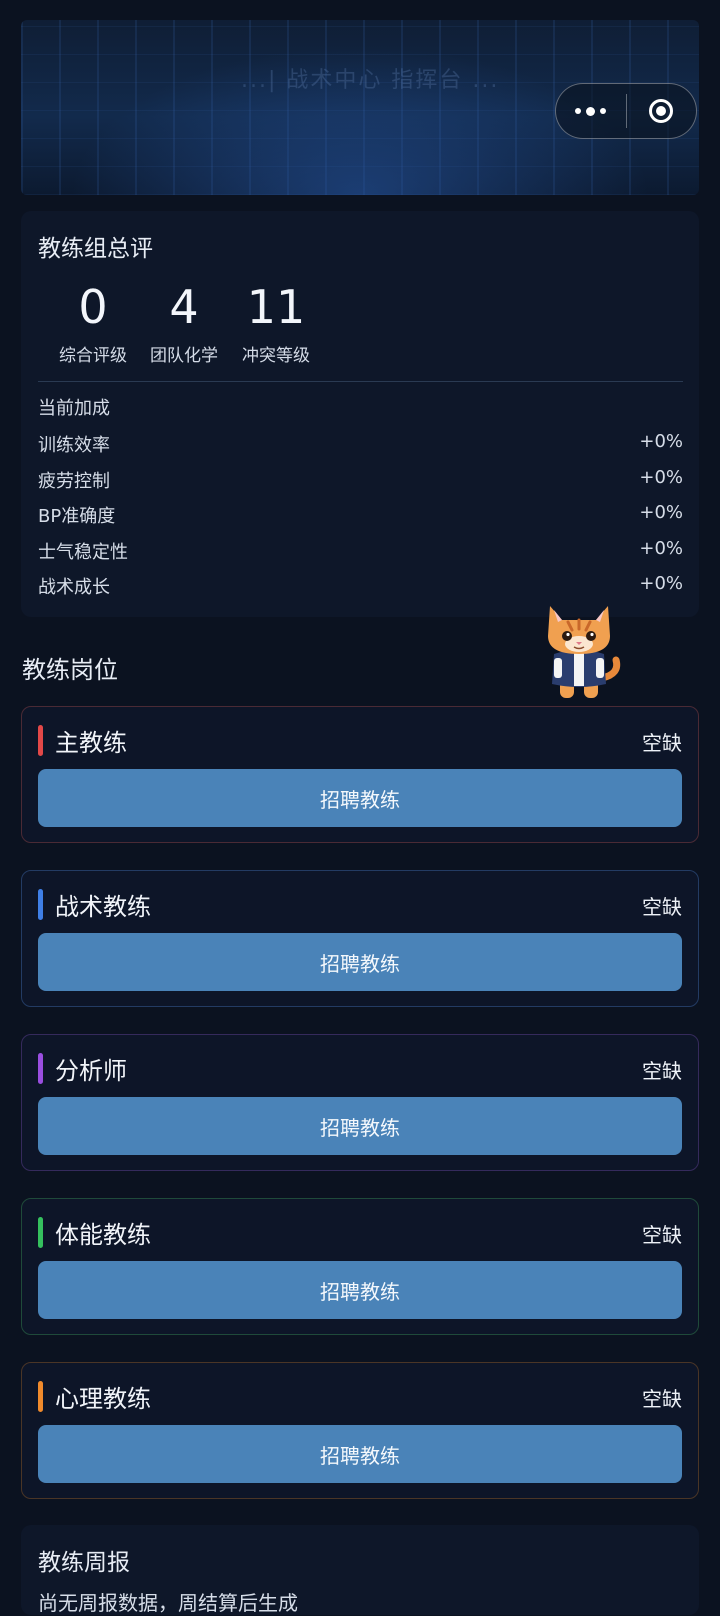 This screenshot has width=720, height=1616. What do you see at coordinates (184, 307) in the screenshot?
I see `stat-value: 4` at bounding box center [184, 307].